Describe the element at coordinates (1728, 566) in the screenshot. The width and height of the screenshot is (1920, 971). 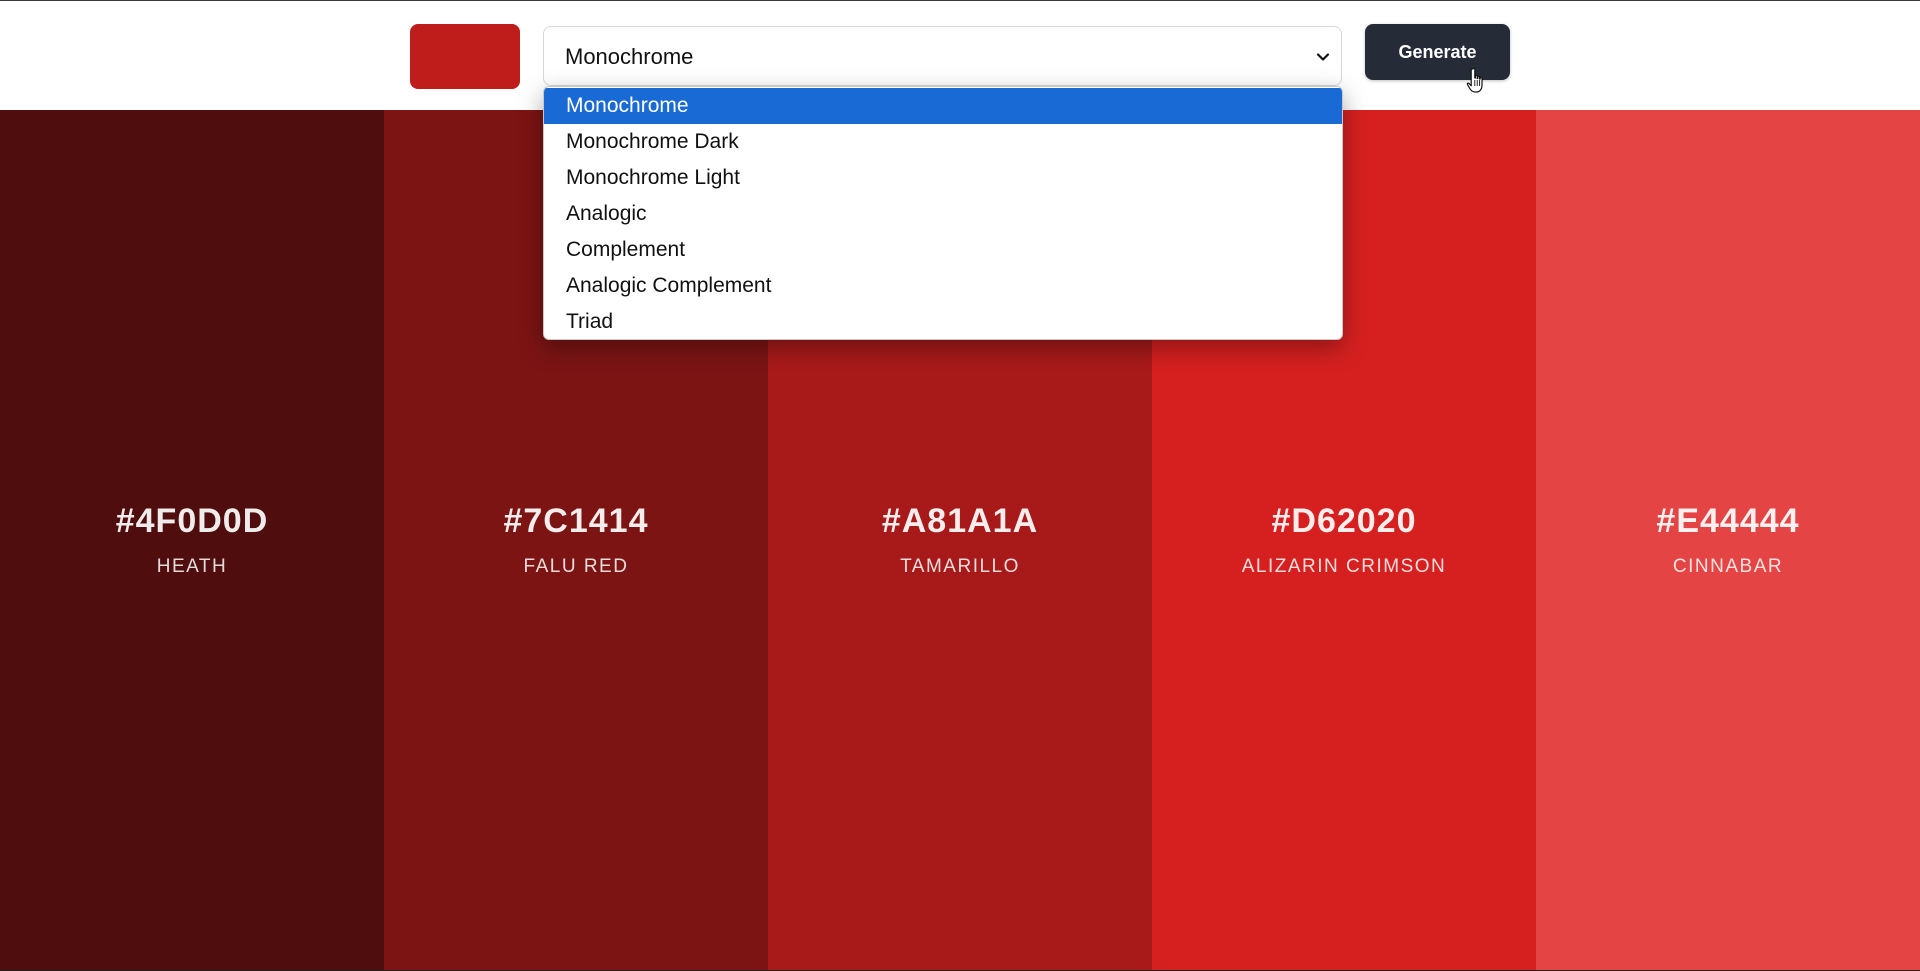
I see `swatch-color-name: CINNABAR` at that location.